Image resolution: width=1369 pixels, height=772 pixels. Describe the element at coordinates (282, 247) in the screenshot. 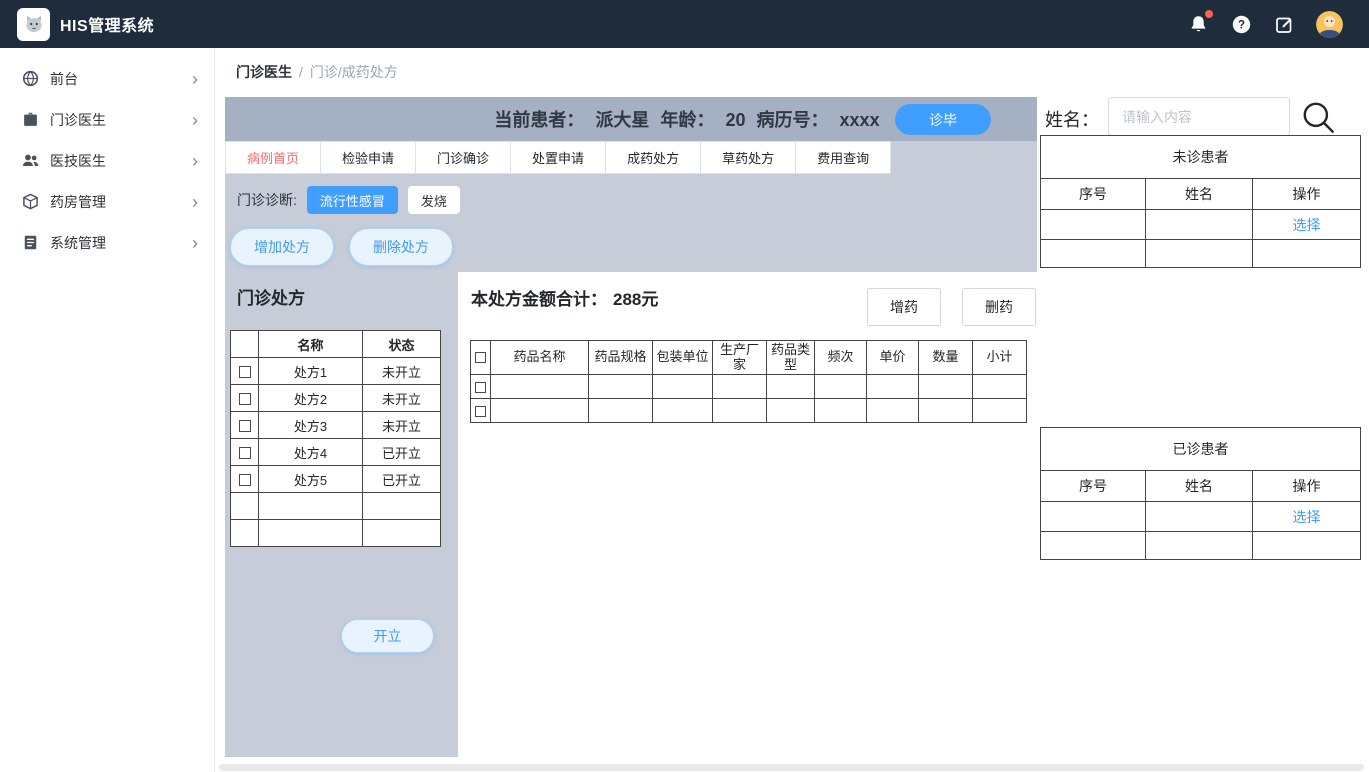

I see `add-prescription-button: 增加处方` at that location.